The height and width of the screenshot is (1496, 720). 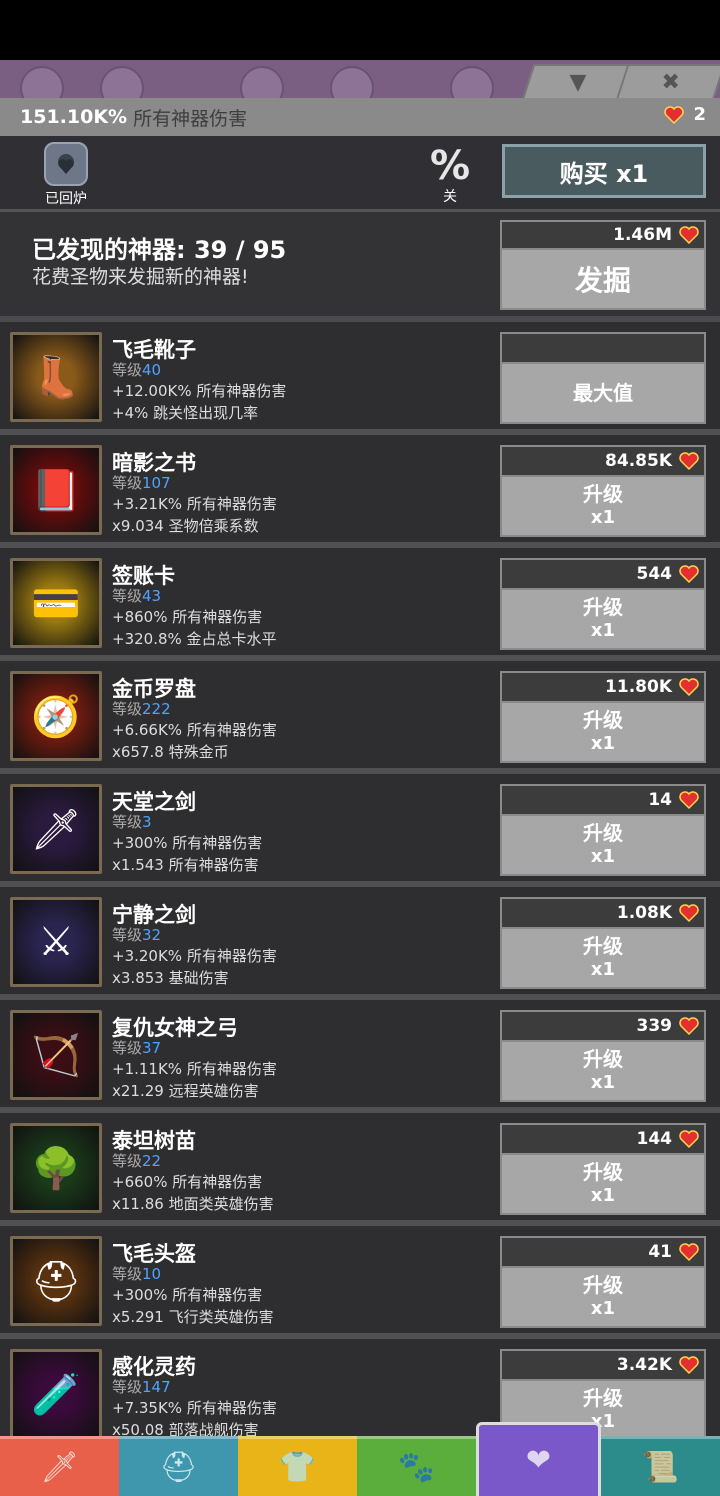 What do you see at coordinates (185, 1428) in the screenshot?
I see `artifact-effect-secondary: x50.08 部落战舰伤害` at bounding box center [185, 1428].